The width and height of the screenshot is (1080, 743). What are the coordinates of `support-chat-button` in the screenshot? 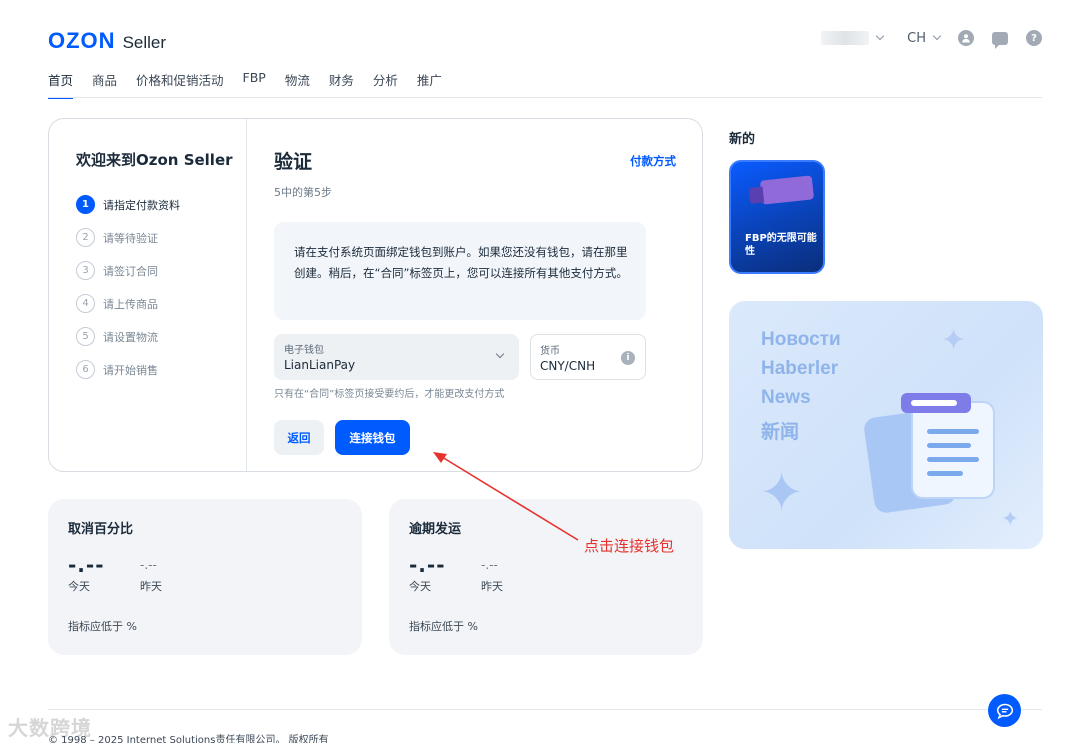 It's located at (1004, 710).